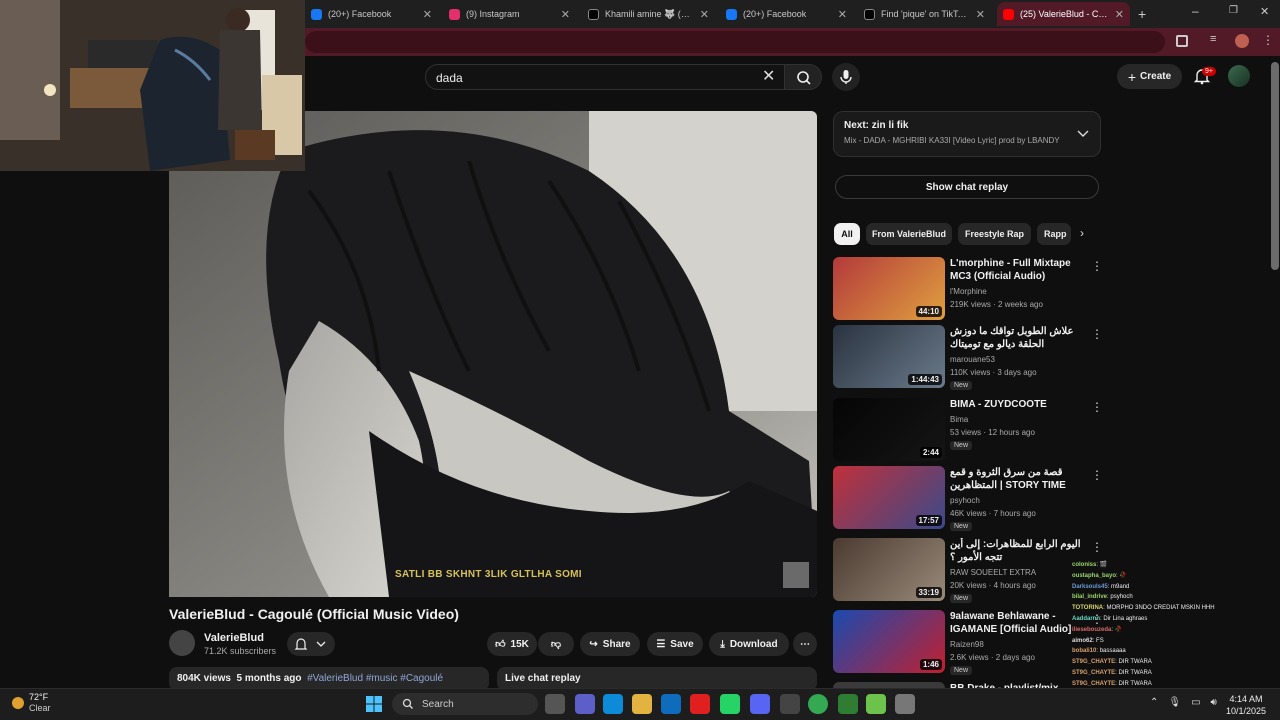  What do you see at coordinates (994, 234) in the screenshot?
I see `chip-freestyle-rap: Freestyle Rap` at bounding box center [994, 234].